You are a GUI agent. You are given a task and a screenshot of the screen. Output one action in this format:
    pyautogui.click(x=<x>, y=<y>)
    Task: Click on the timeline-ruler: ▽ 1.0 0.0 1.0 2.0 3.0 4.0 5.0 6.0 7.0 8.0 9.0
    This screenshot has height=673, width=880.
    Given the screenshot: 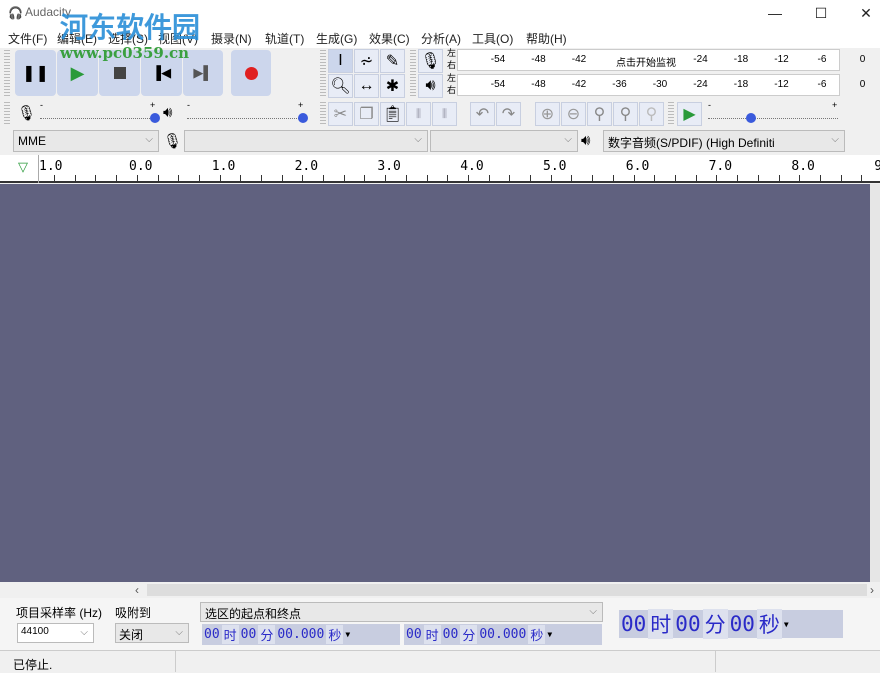 What is the action you would take?
    pyautogui.click(x=440, y=169)
    